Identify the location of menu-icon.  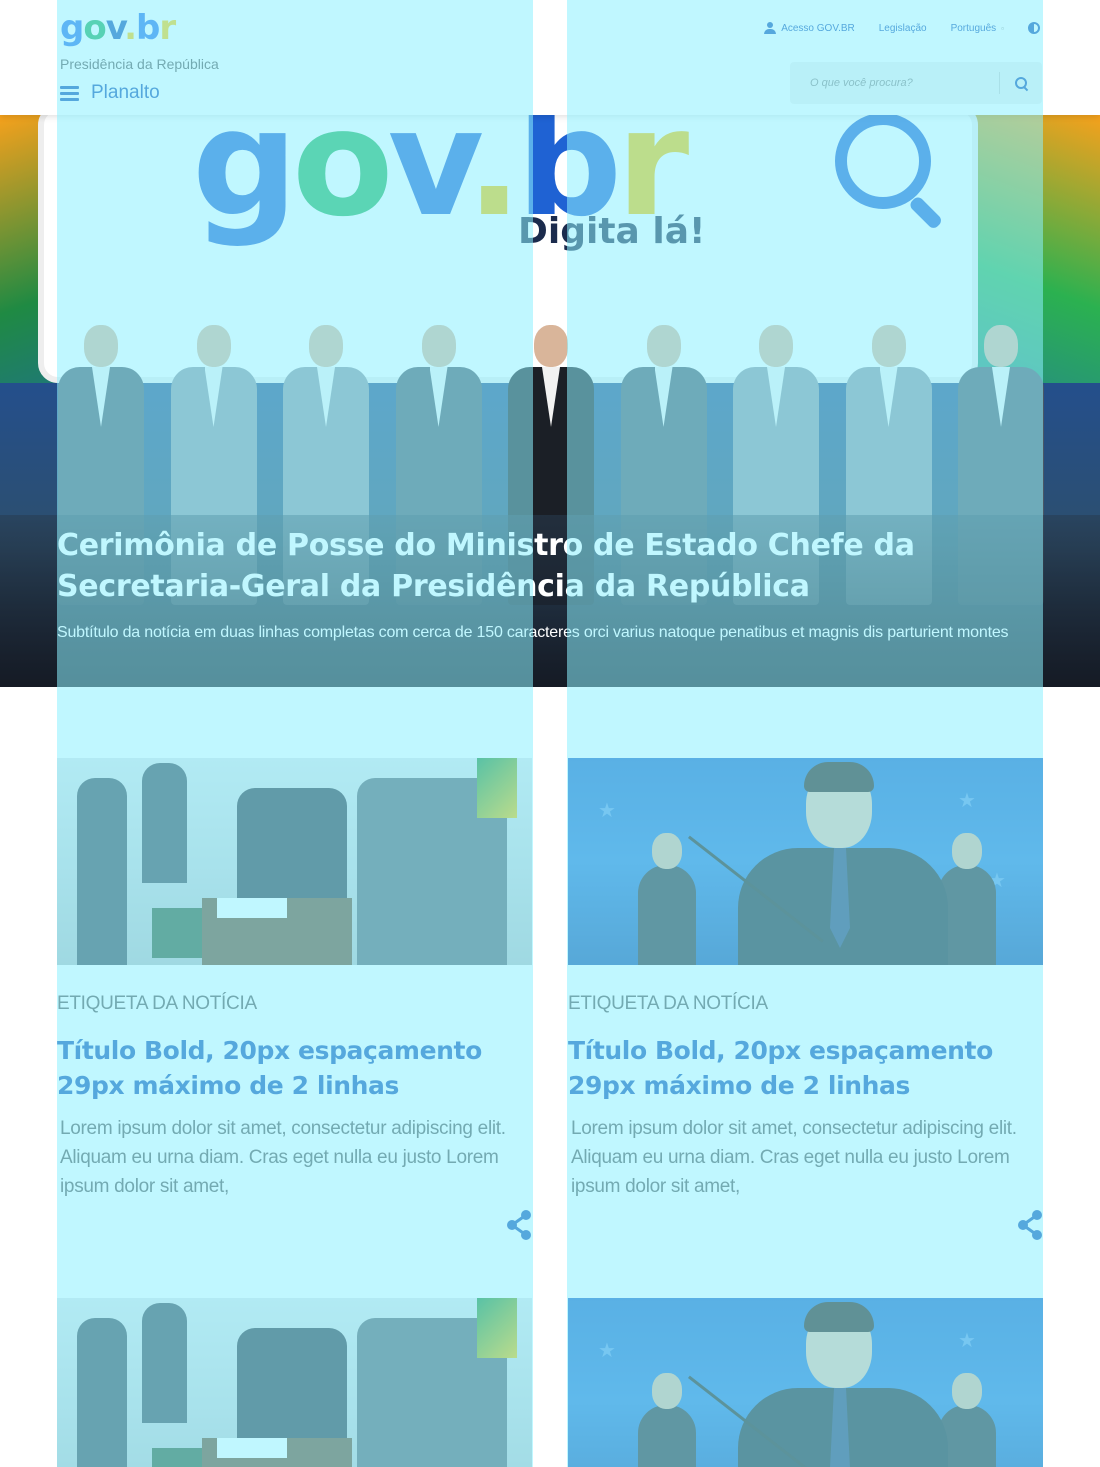
(69, 93).